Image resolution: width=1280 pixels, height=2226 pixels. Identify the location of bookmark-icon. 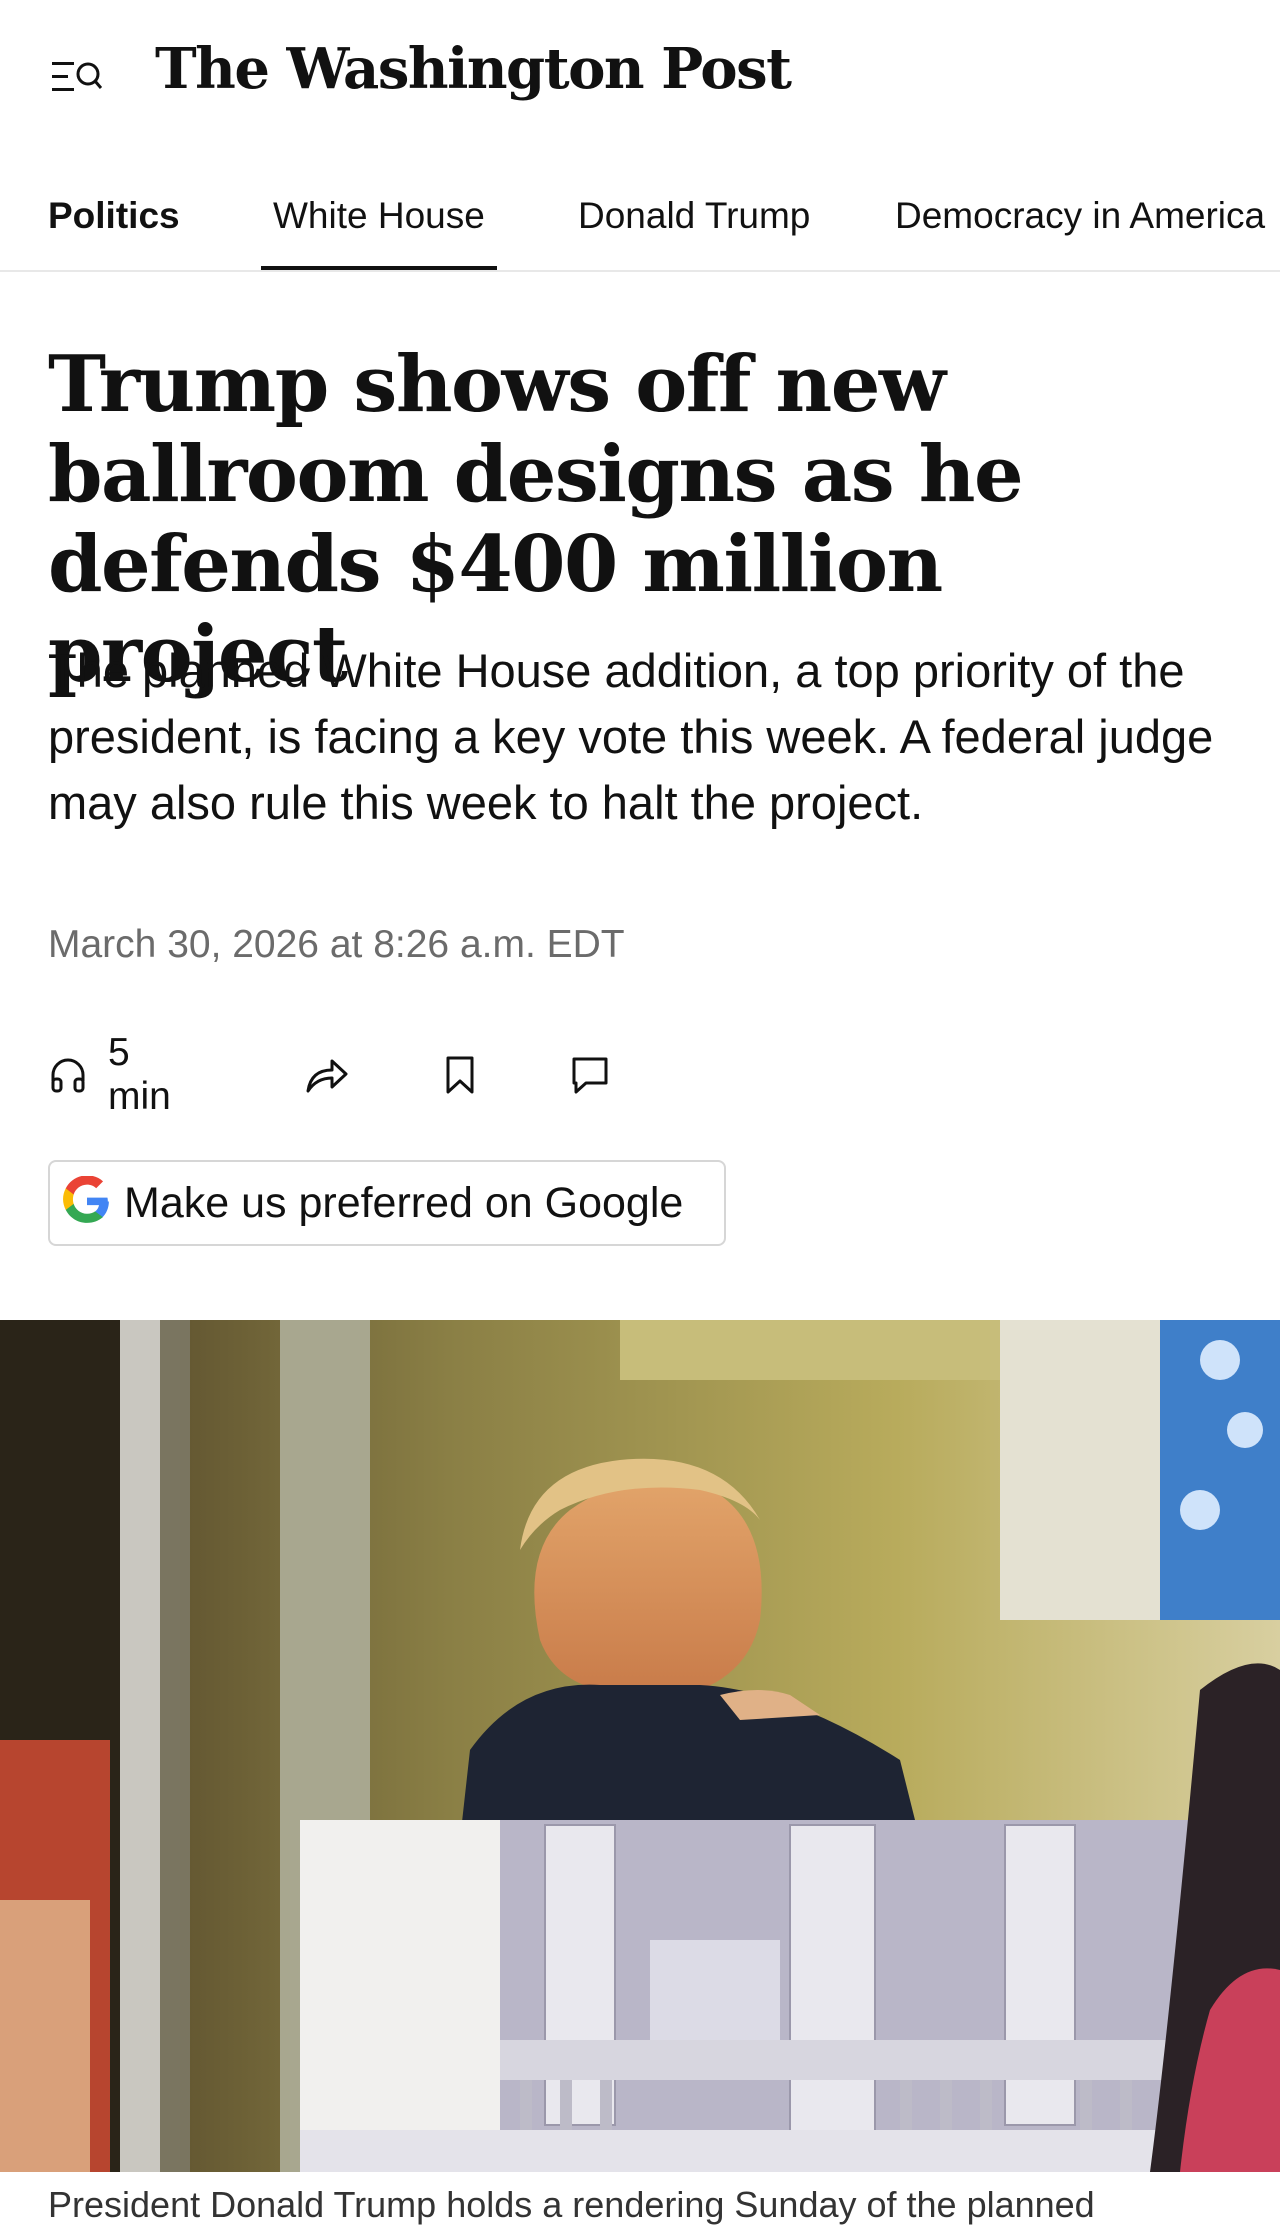
(460, 1075).